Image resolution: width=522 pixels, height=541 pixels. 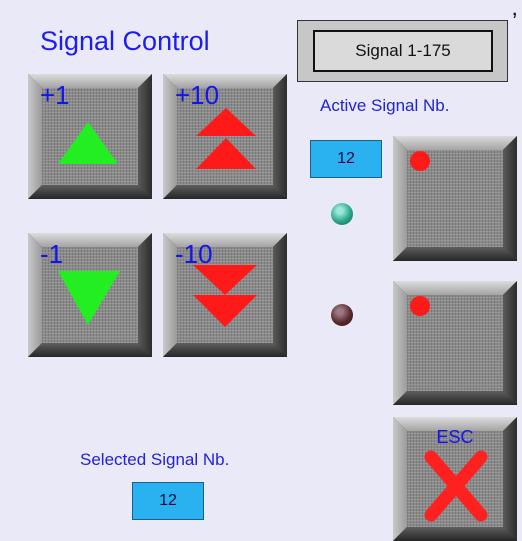 What do you see at coordinates (155, 459) in the screenshot?
I see `selected-signal-caption: Selected Signal Nb.` at bounding box center [155, 459].